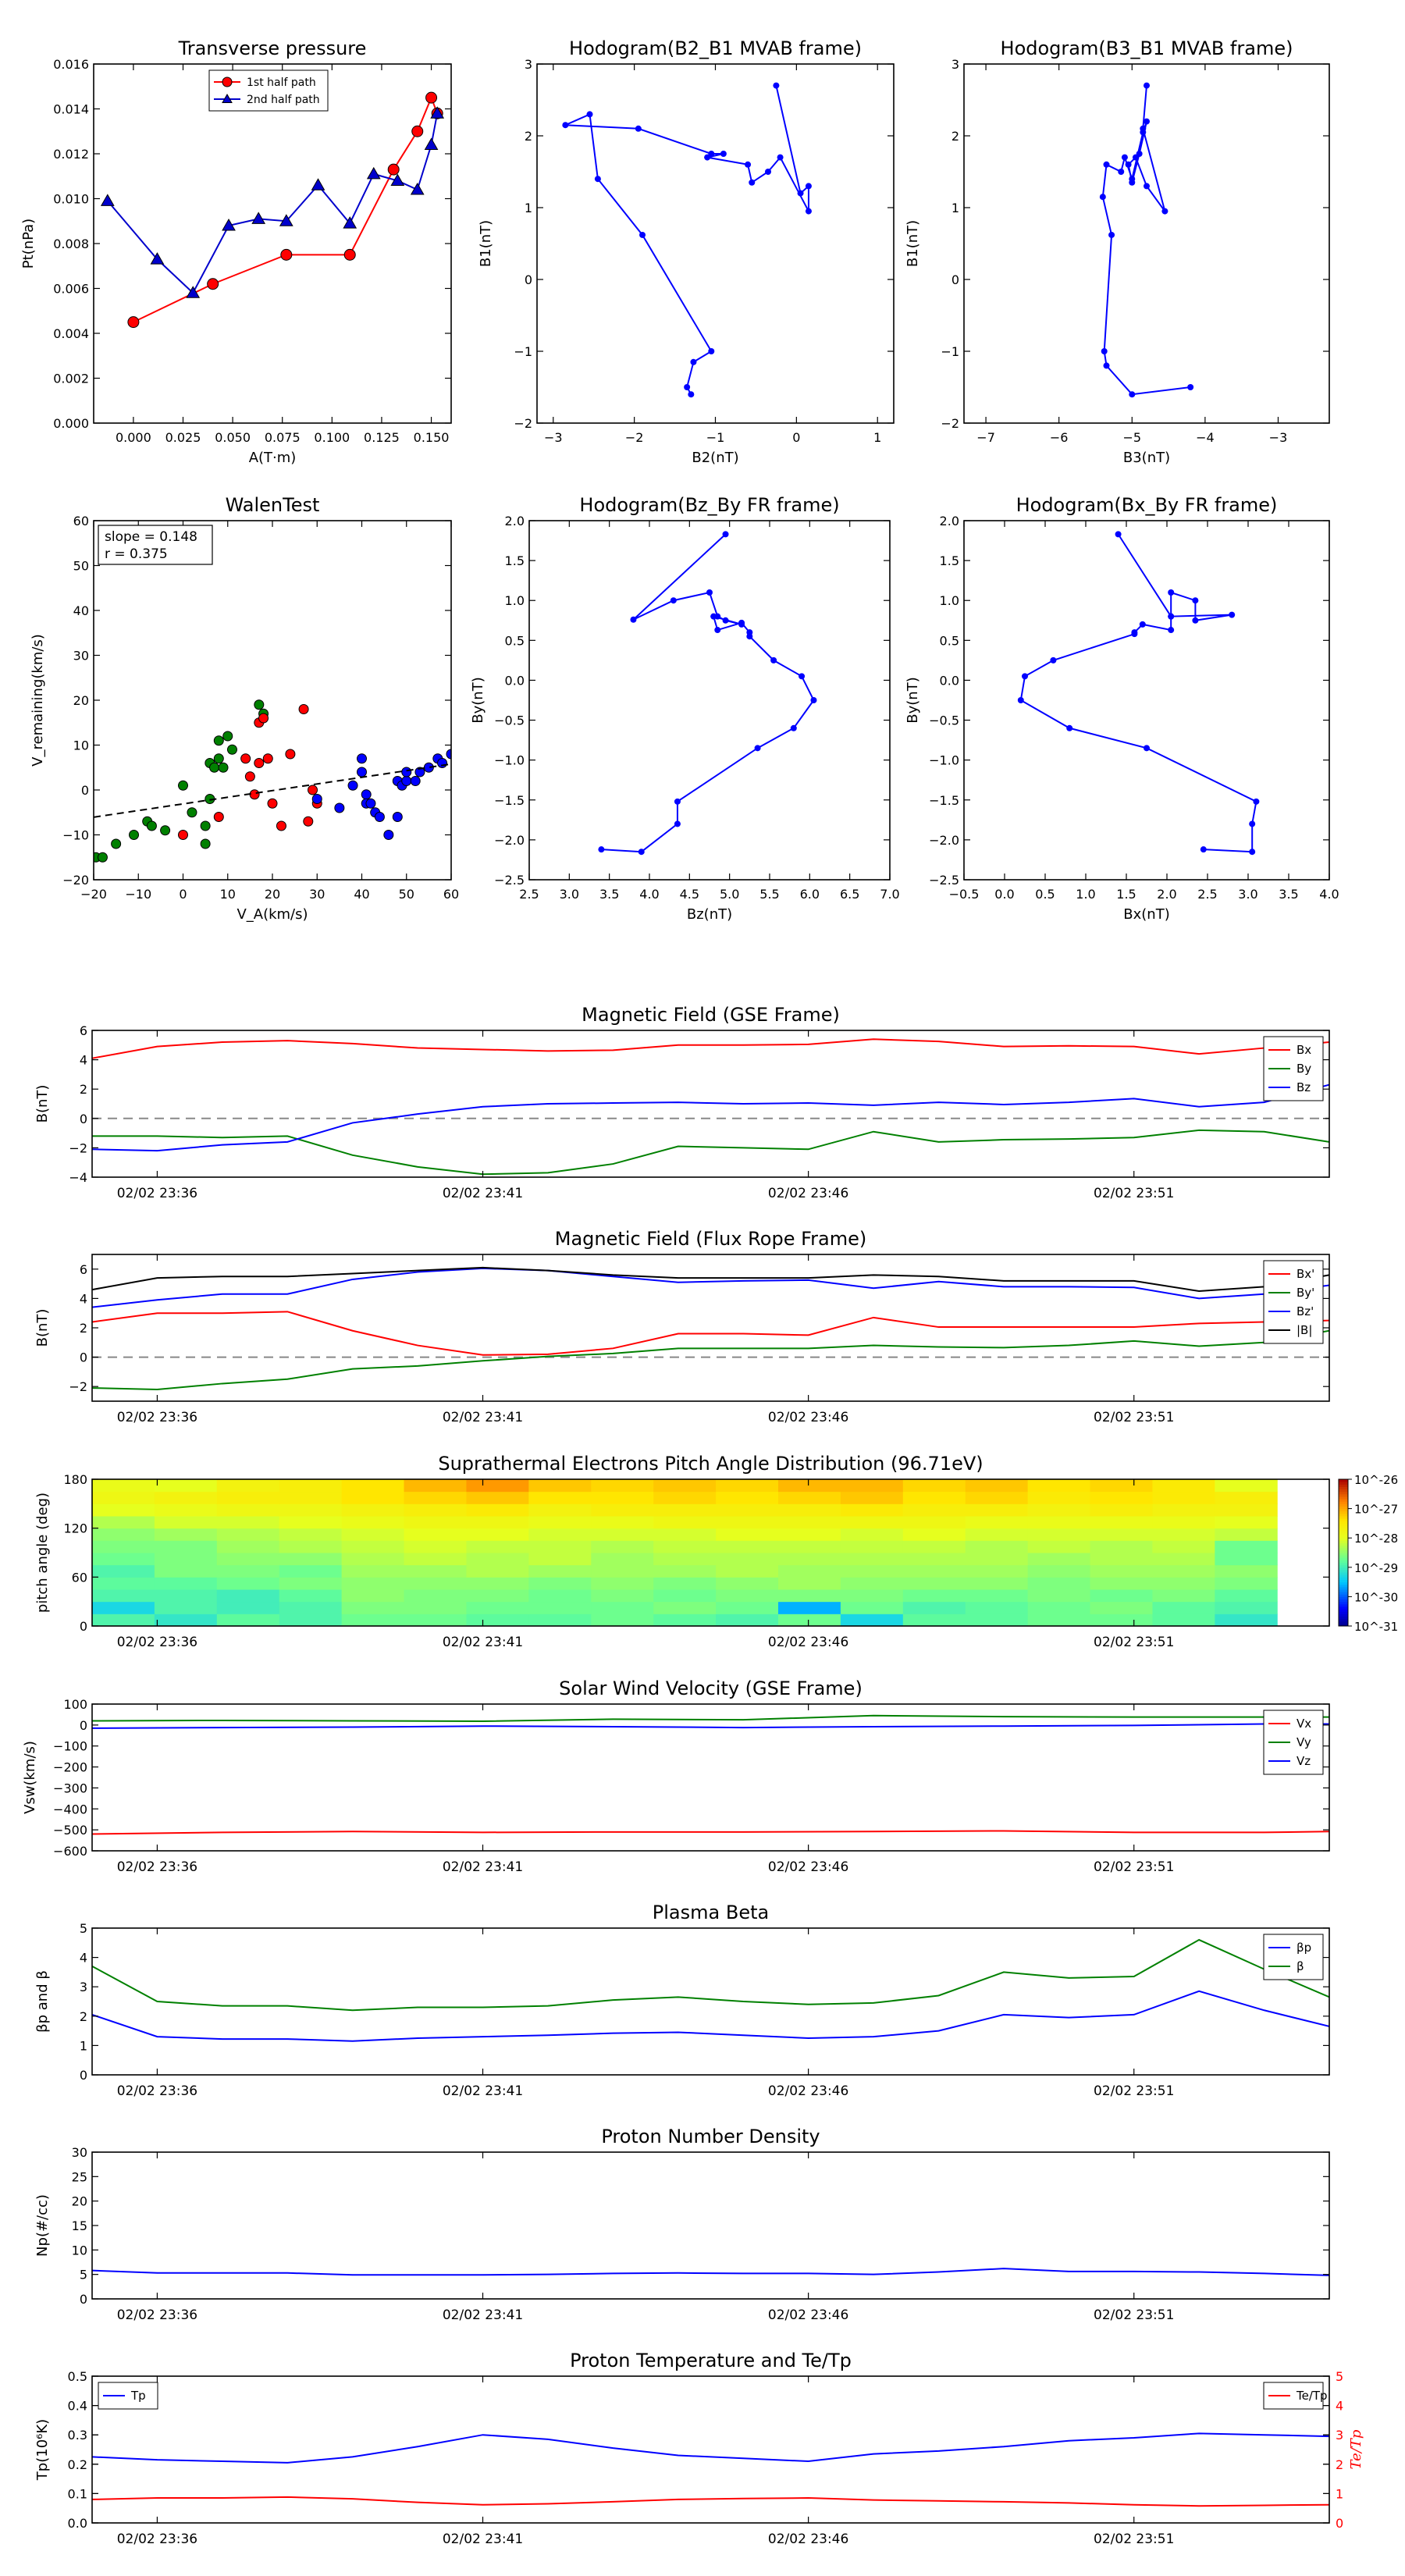  Describe the element at coordinates (1376, 1480) in the screenshot. I see `colorbar-tick-label: 10^-26` at that location.